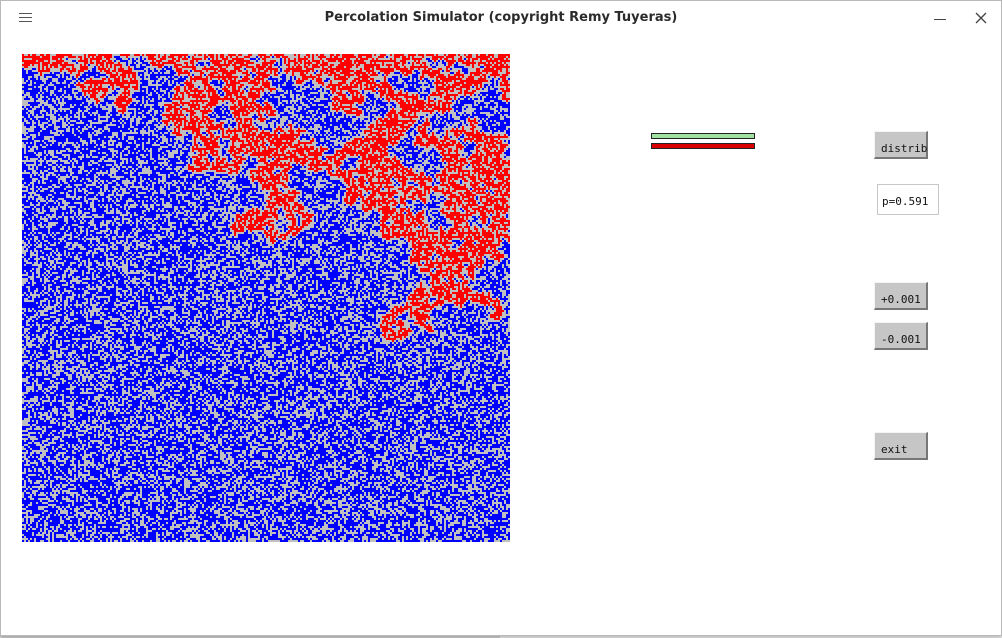 The width and height of the screenshot is (1002, 638). I want to click on decrease-p-button: -0.001, so click(901, 336).